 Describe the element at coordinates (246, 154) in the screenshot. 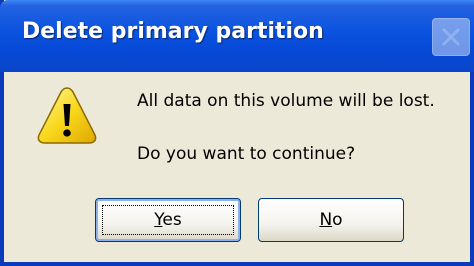

I see `message-line-confirm: Do you want to continue?` at that location.